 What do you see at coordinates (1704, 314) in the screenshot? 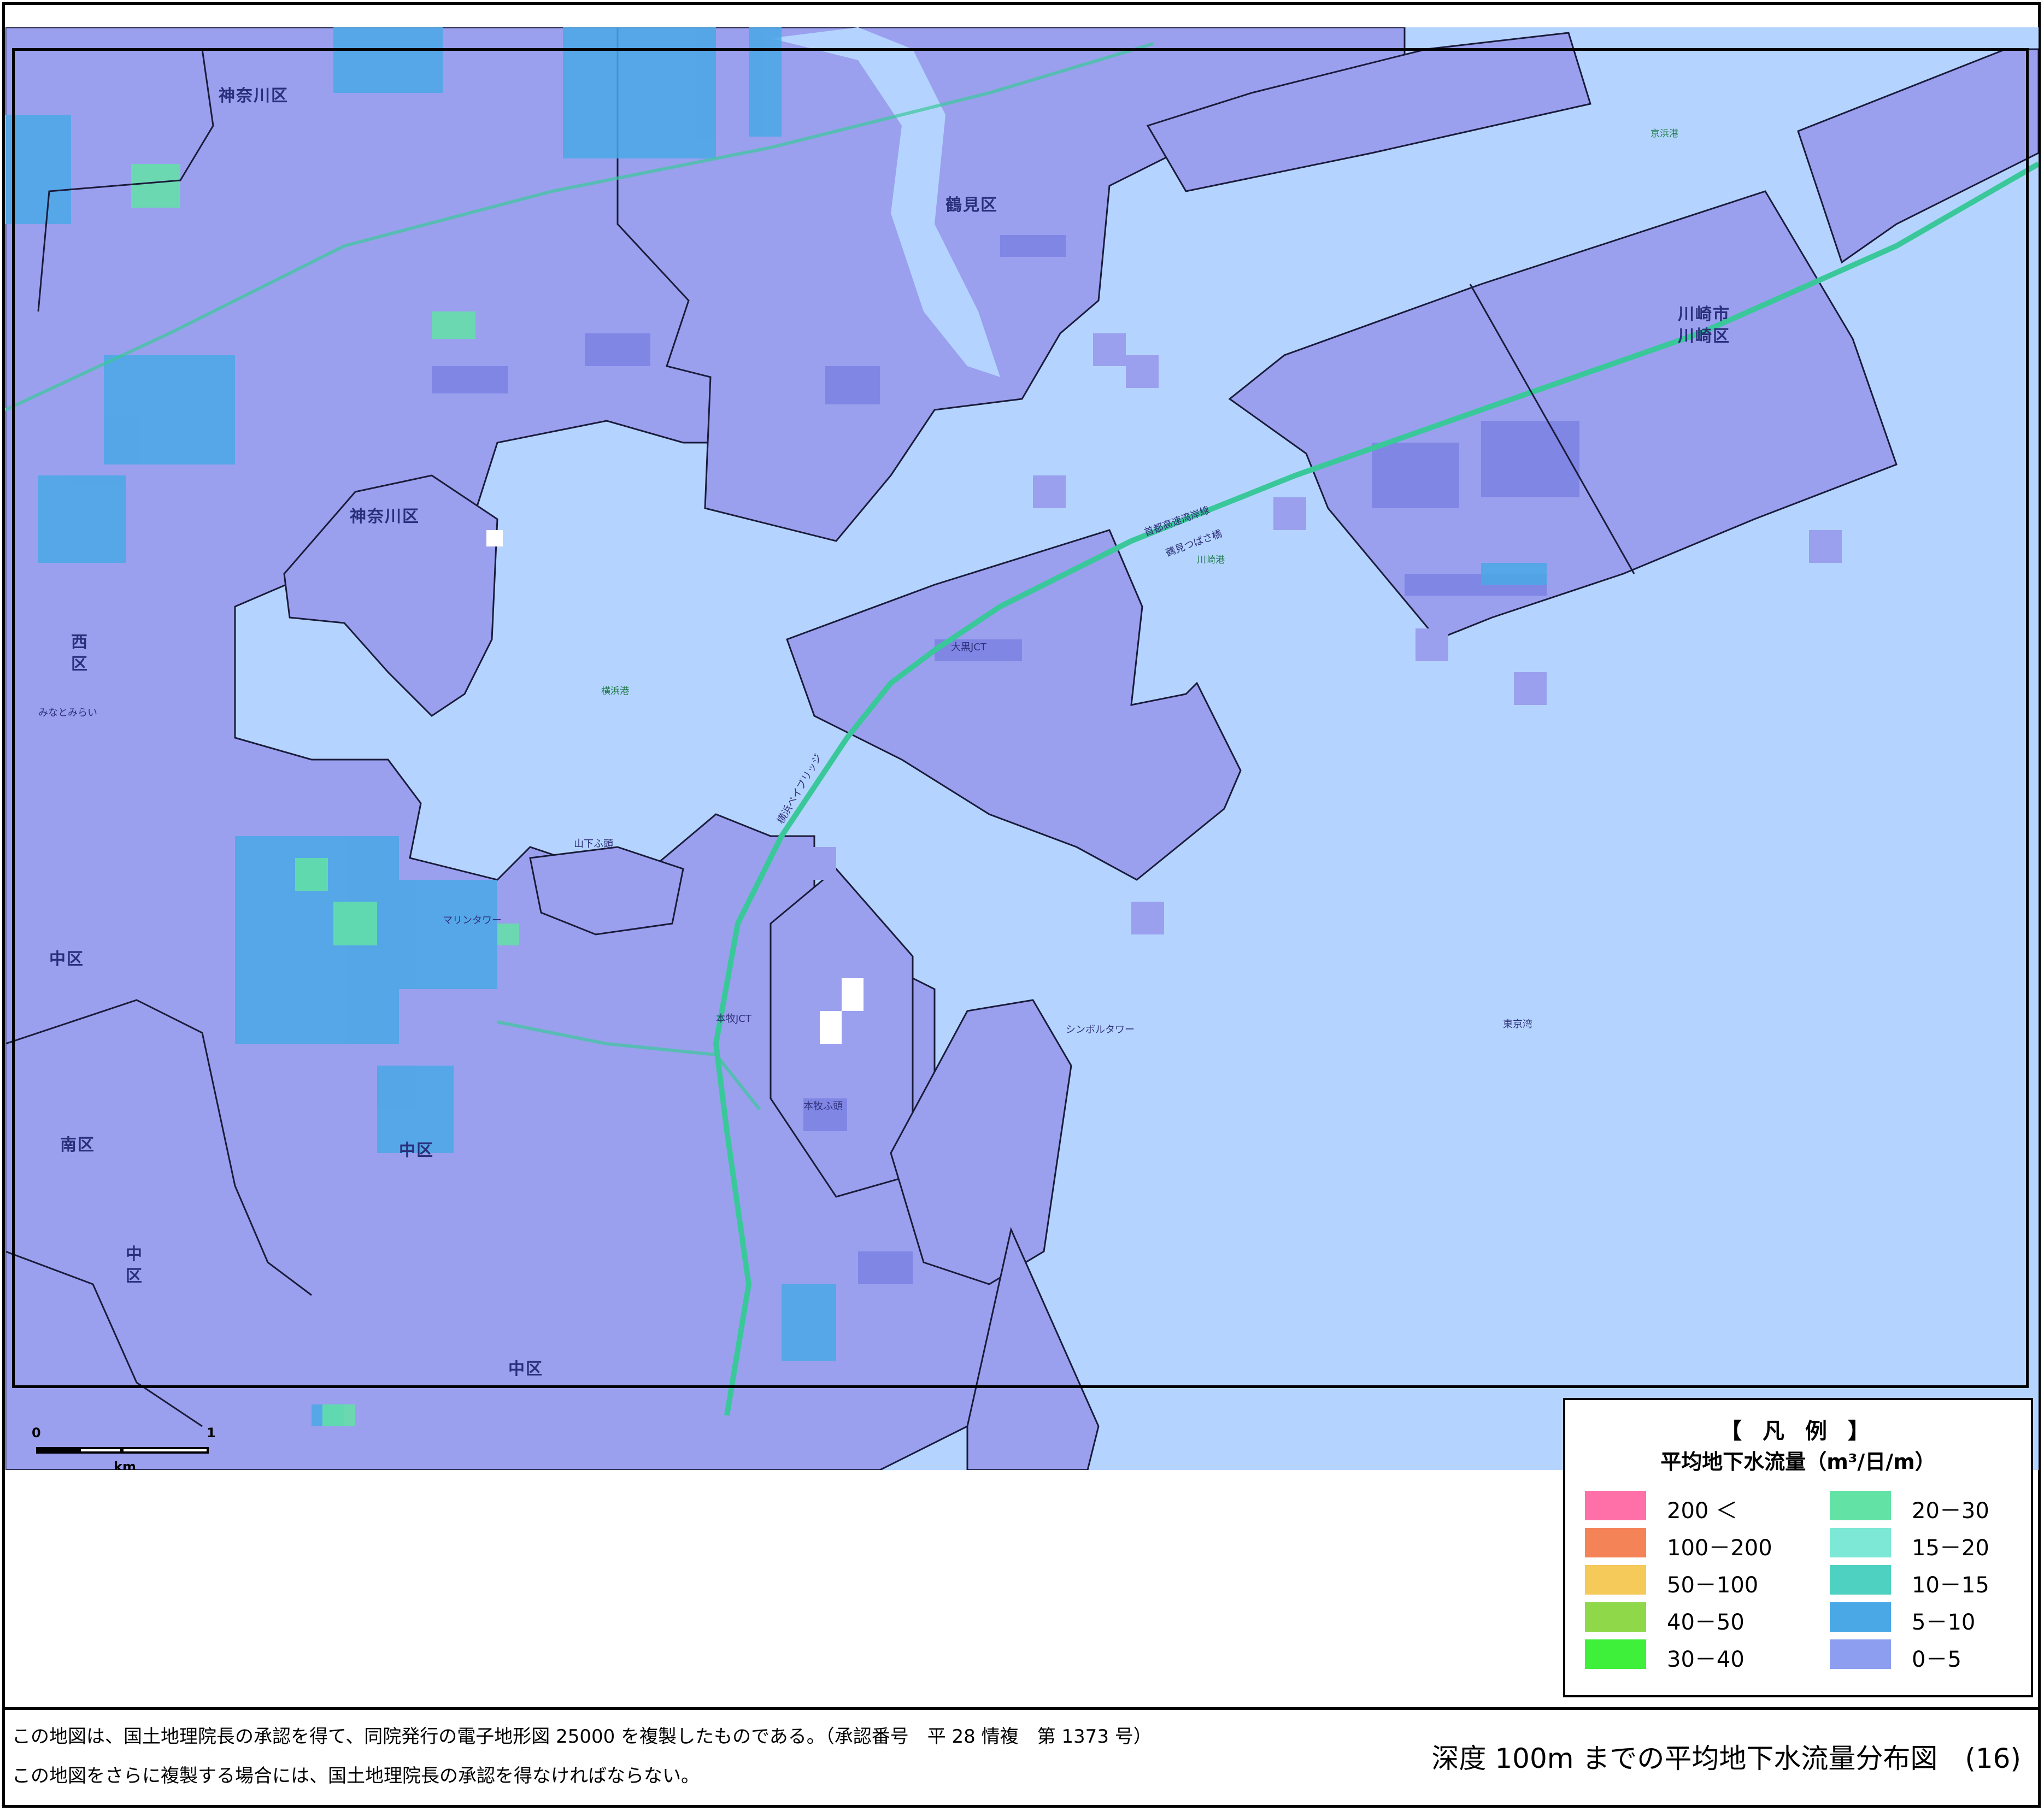
I see `label-kawasaki-city: 川崎市` at bounding box center [1704, 314].